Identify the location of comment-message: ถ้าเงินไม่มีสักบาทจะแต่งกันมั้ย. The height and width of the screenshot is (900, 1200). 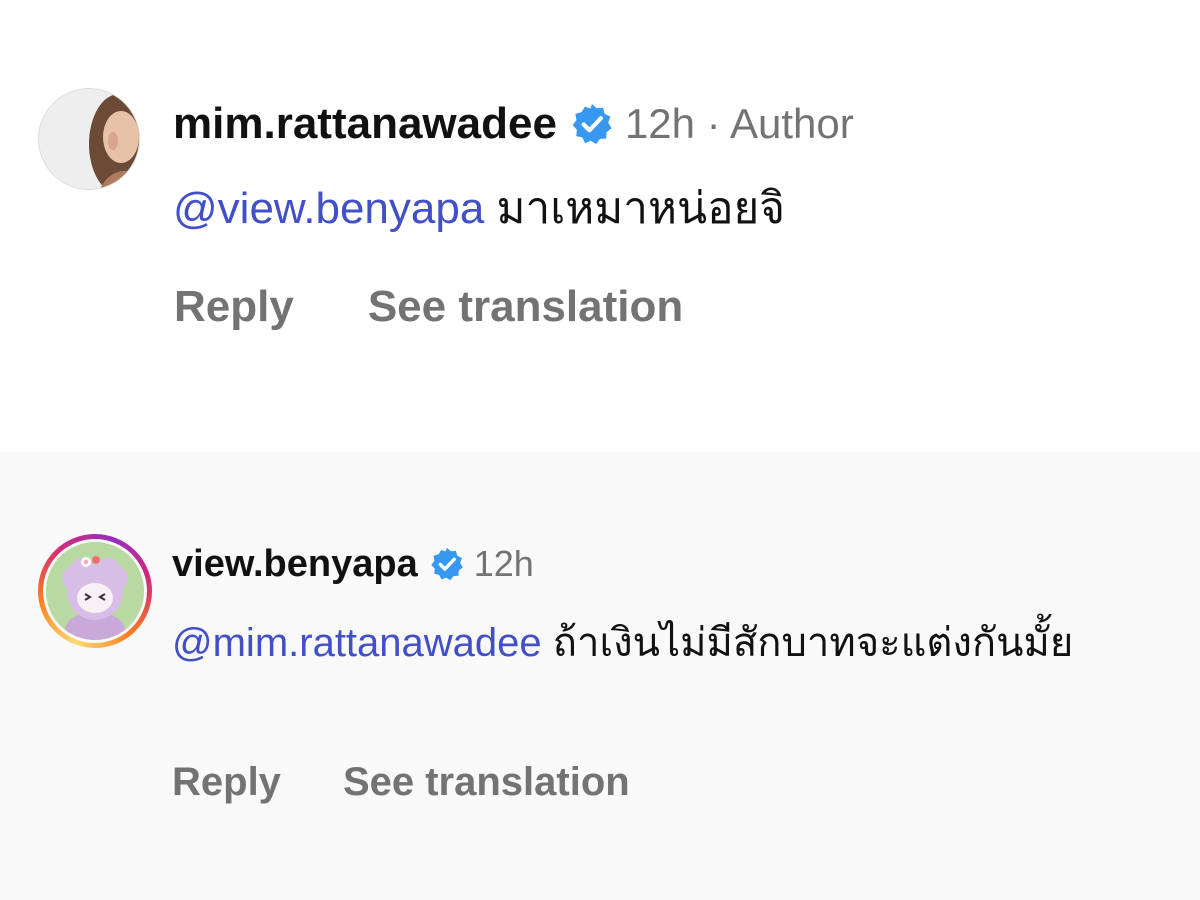
(813, 643).